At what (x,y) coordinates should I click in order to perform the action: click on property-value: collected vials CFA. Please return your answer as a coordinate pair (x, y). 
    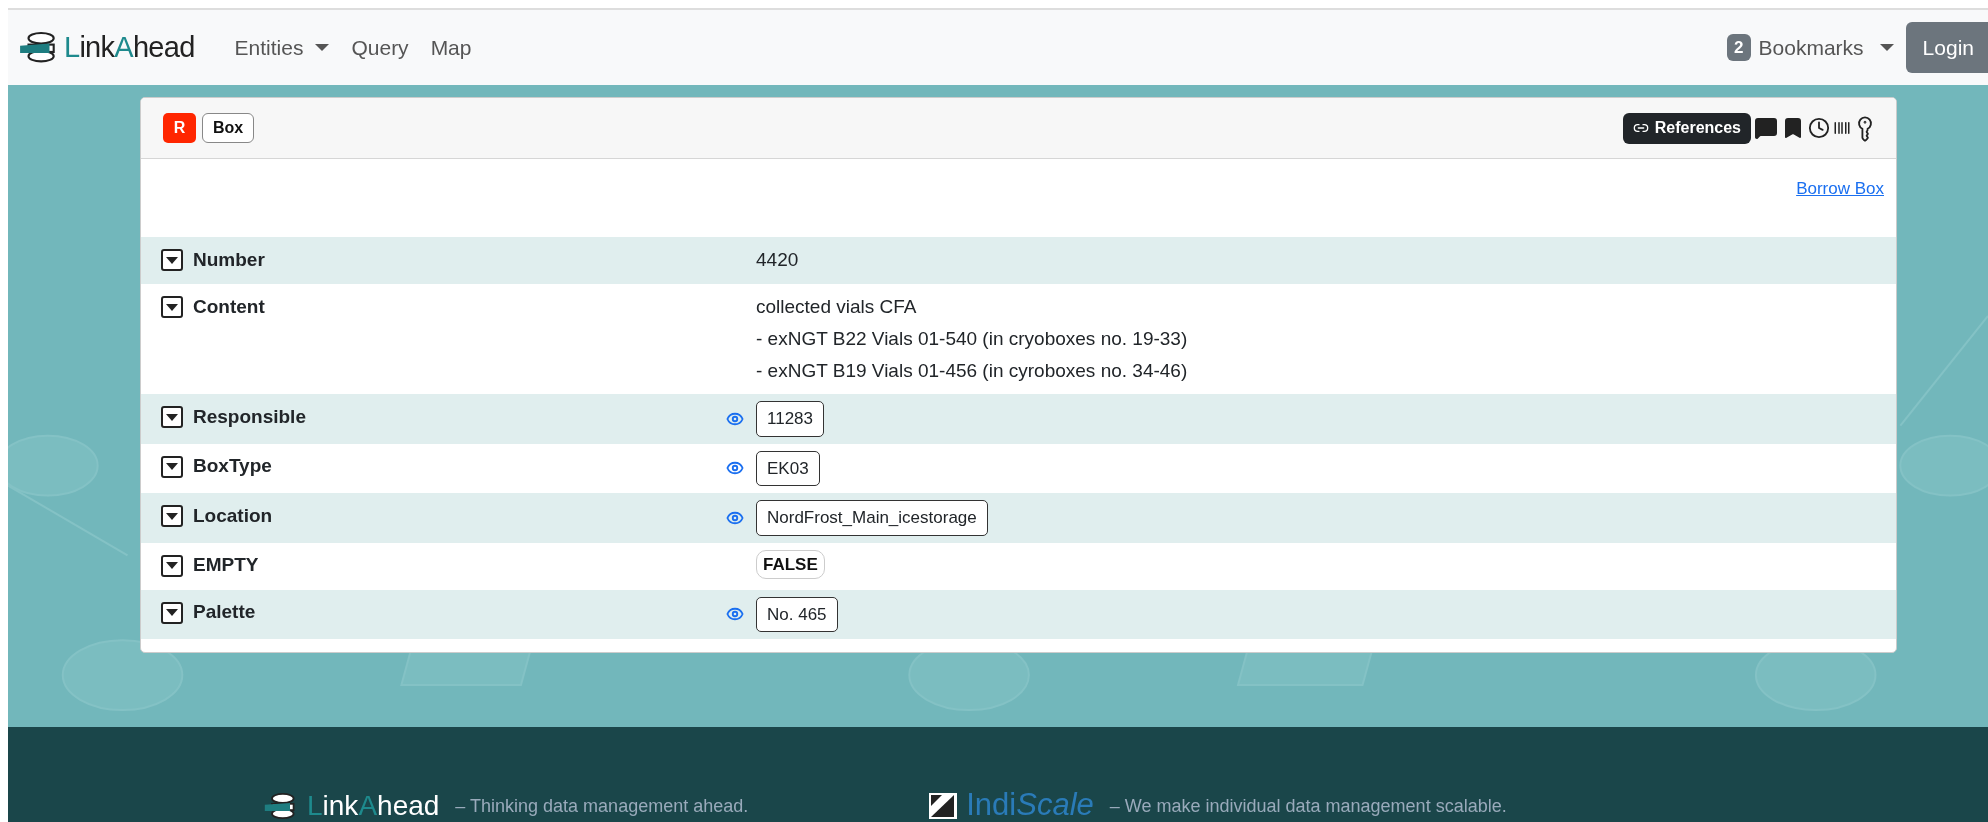
    Looking at the image, I should click on (837, 307).